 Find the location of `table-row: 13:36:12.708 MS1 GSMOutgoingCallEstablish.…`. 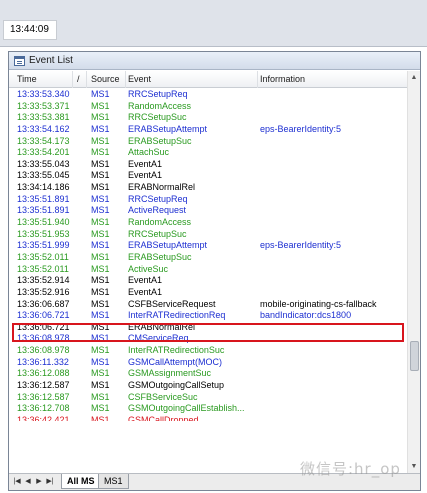

table-row: 13:36:12.708 MS1 GSMOutgoingCallEstablish.… is located at coordinates (208, 409).